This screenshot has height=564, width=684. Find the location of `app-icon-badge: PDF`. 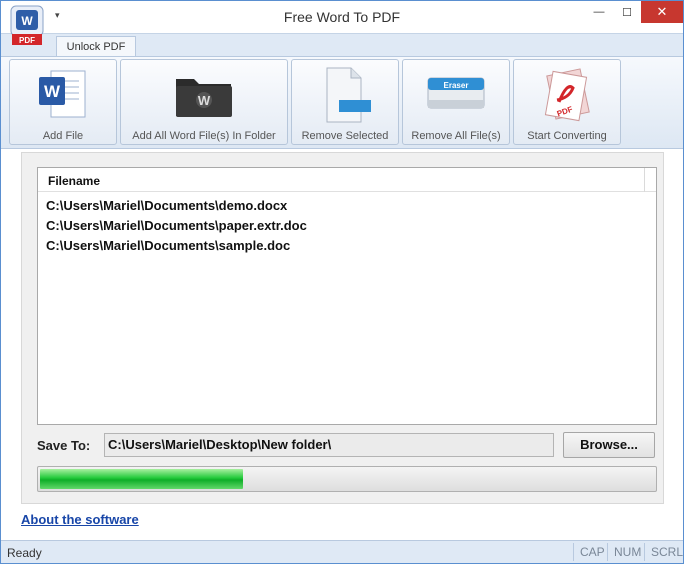

app-icon-badge: PDF is located at coordinates (27, 40).